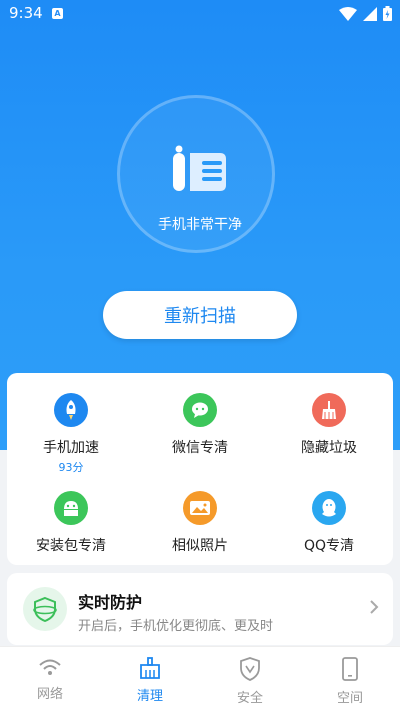  I want to click on battery-icon, so click(387, 13).